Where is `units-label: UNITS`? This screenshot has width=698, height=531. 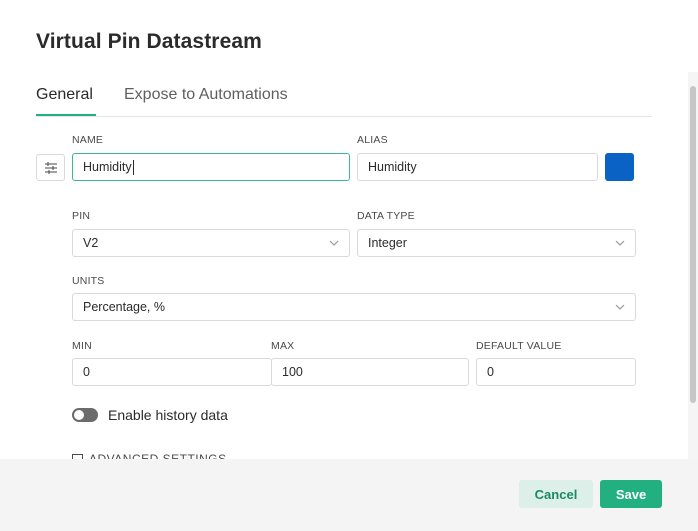 units-label: UNITS is located at coordinates (88, 281).